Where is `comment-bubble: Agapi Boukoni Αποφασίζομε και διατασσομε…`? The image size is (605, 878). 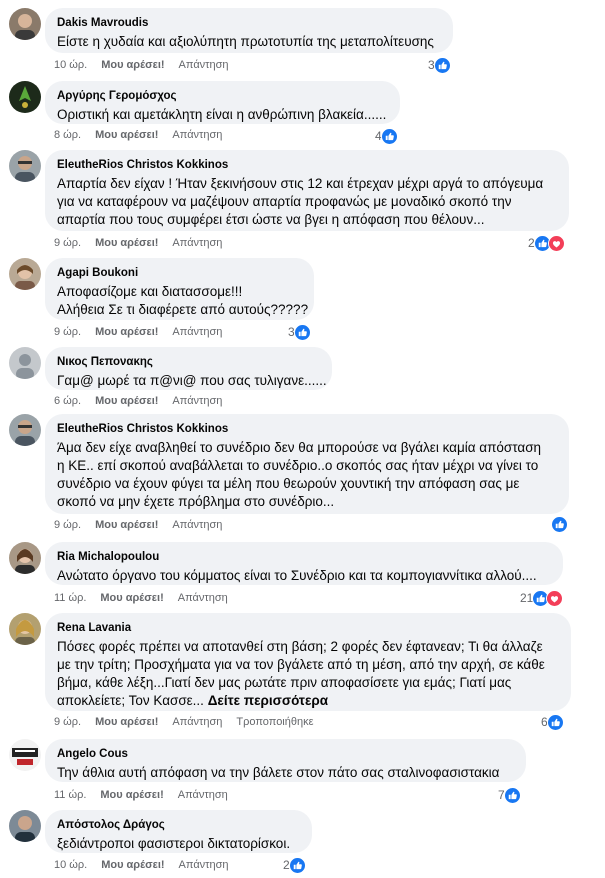 comment-bubble: Agapi Boukoni Αποφασίζομε και διατασσομε… is located at coordinates (179, 289).